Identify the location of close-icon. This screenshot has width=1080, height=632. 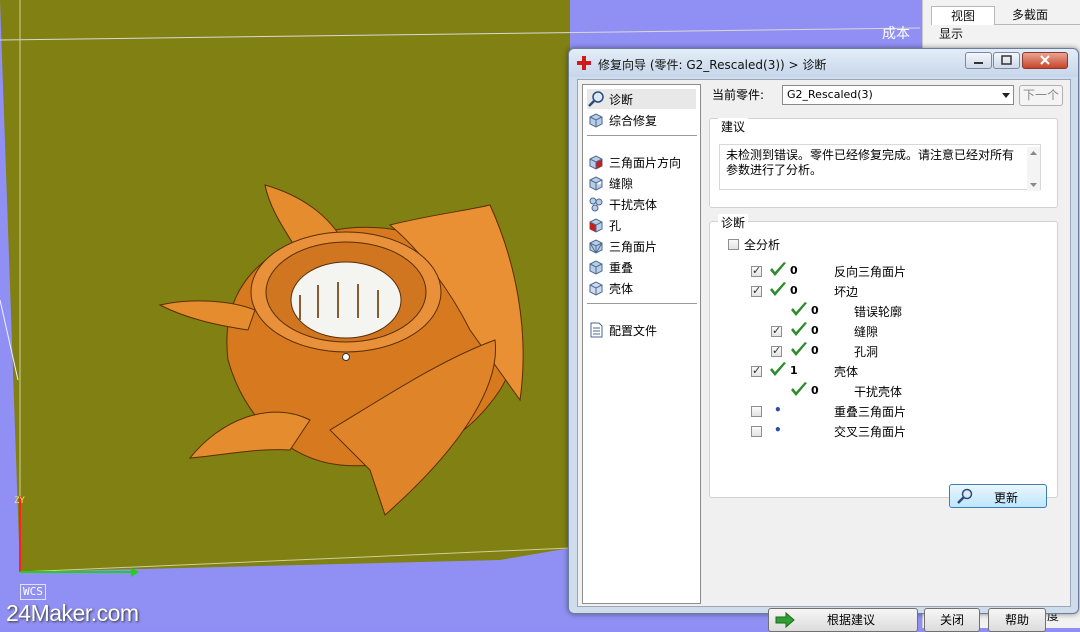
(1045, 60).